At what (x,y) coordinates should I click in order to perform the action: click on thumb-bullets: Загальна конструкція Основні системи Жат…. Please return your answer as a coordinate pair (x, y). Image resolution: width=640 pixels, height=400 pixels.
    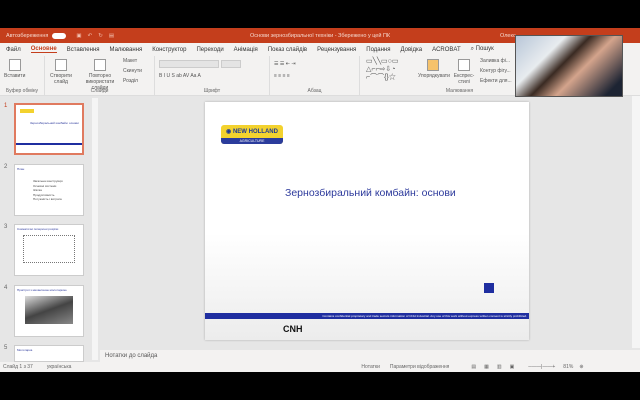
    Looking at the image, I should click on (58, 190).